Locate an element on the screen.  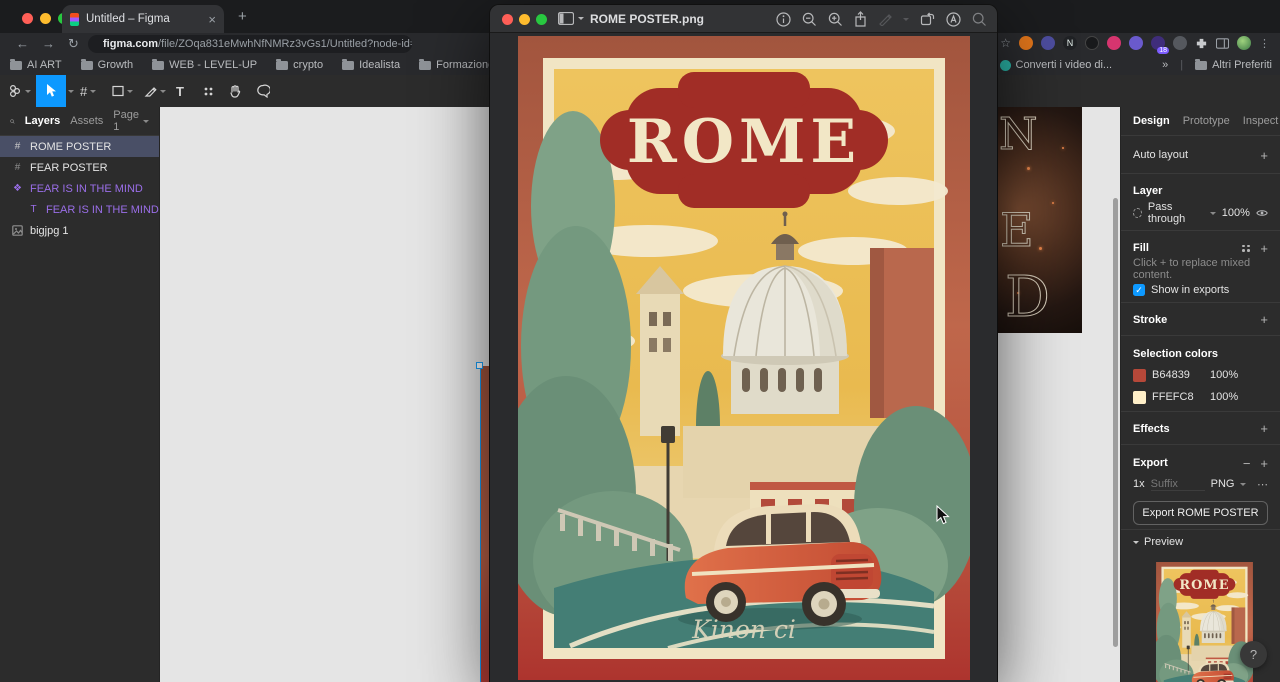
main-menu-button is located at coordinates (19, 91).